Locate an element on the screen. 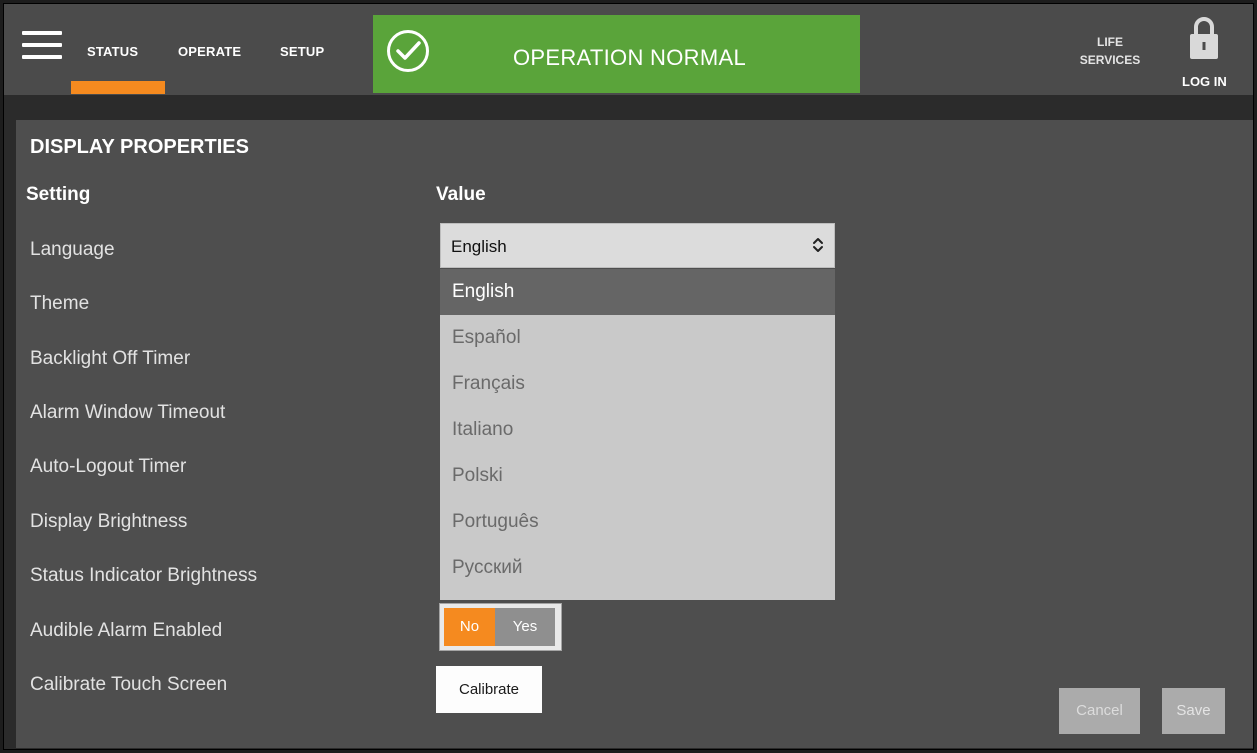  life-services-link: LIFE SERVICES is located at coordinates (1110, 51).